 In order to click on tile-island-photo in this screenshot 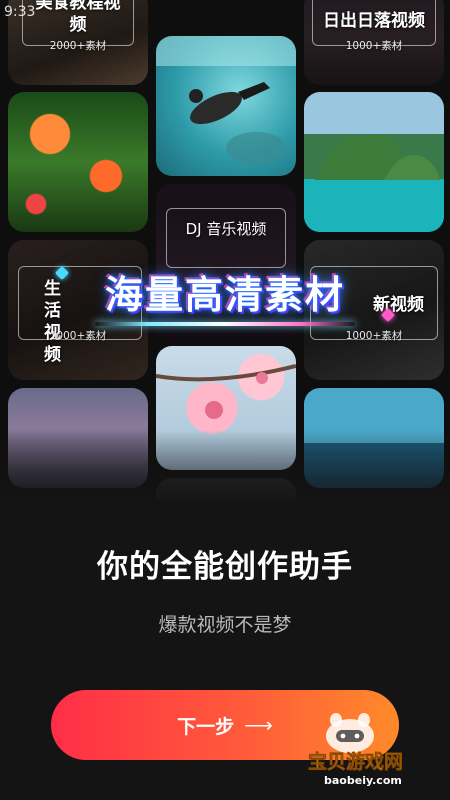, I will do `click(374, 162)`.